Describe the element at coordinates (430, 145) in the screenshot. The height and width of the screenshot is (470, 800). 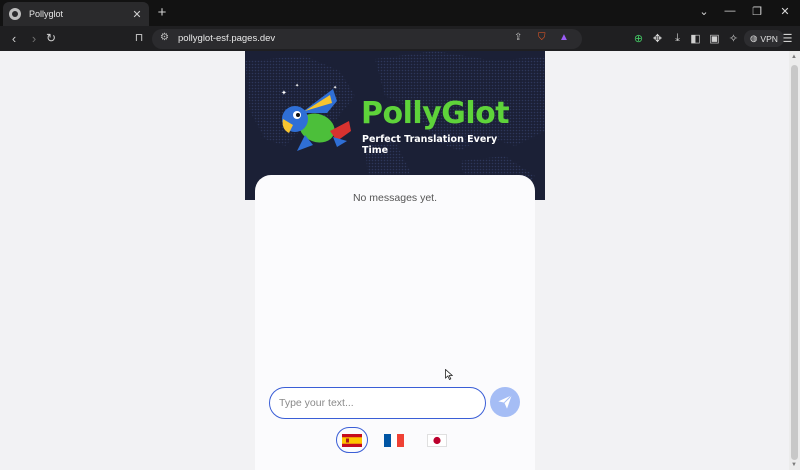
I see `brand-tagline: Perfect Translation Every Time` at that location.